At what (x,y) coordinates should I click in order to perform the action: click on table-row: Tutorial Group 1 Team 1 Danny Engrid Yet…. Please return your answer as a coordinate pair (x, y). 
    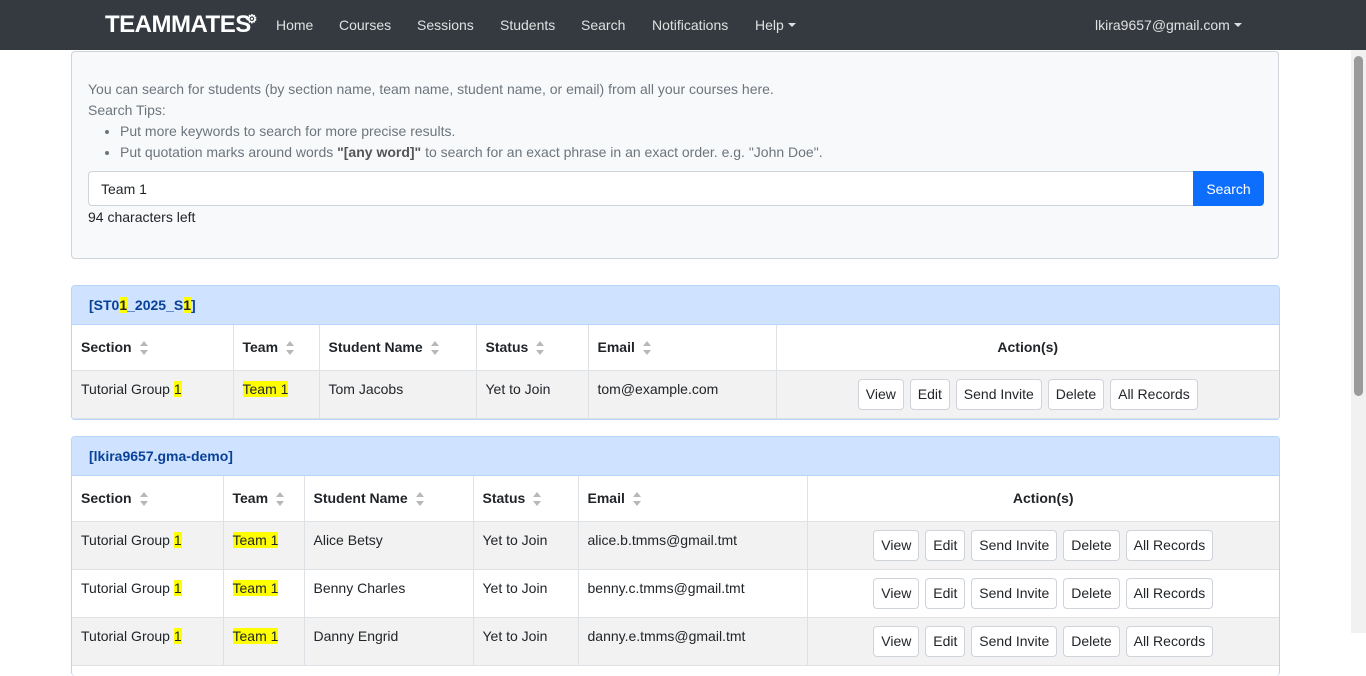
    Looking at the image, I should click on (675, 641).